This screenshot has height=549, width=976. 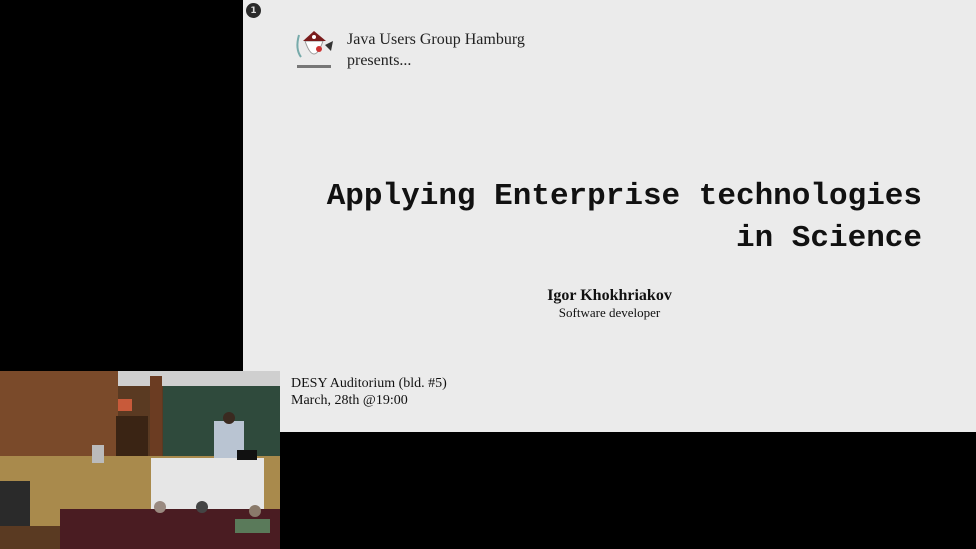 I want to click on jug-hamburg-logo, so click(x=314, y=49).